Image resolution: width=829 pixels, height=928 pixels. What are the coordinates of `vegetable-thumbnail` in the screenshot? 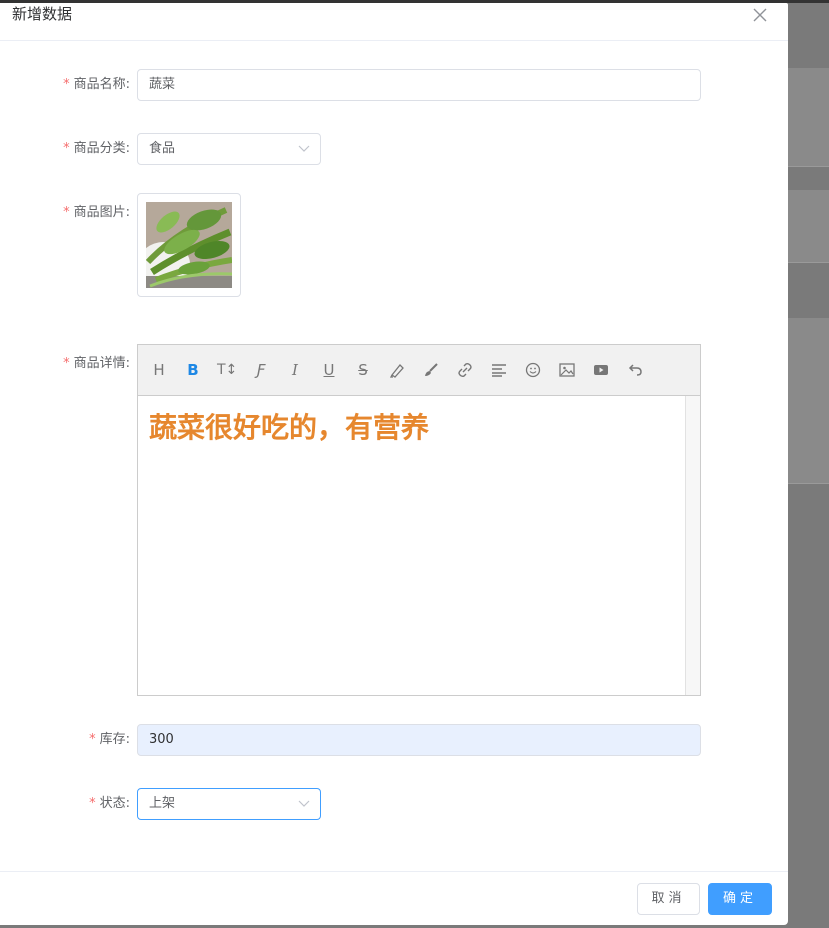 It's located at (189, 245).